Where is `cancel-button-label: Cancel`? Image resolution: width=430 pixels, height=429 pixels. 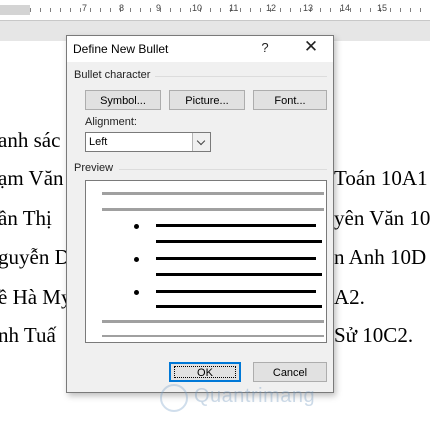 cancel-button-label: Cancel is located at coordinates (290, 373).